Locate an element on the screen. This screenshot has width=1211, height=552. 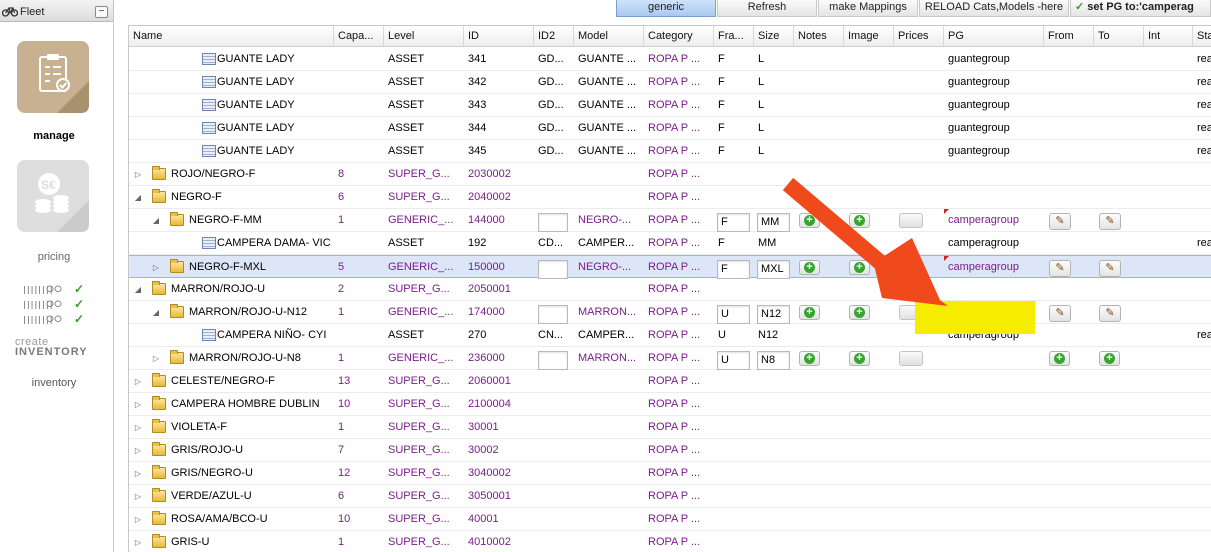
column-header: ID2 is located at coordinates (554, 36).